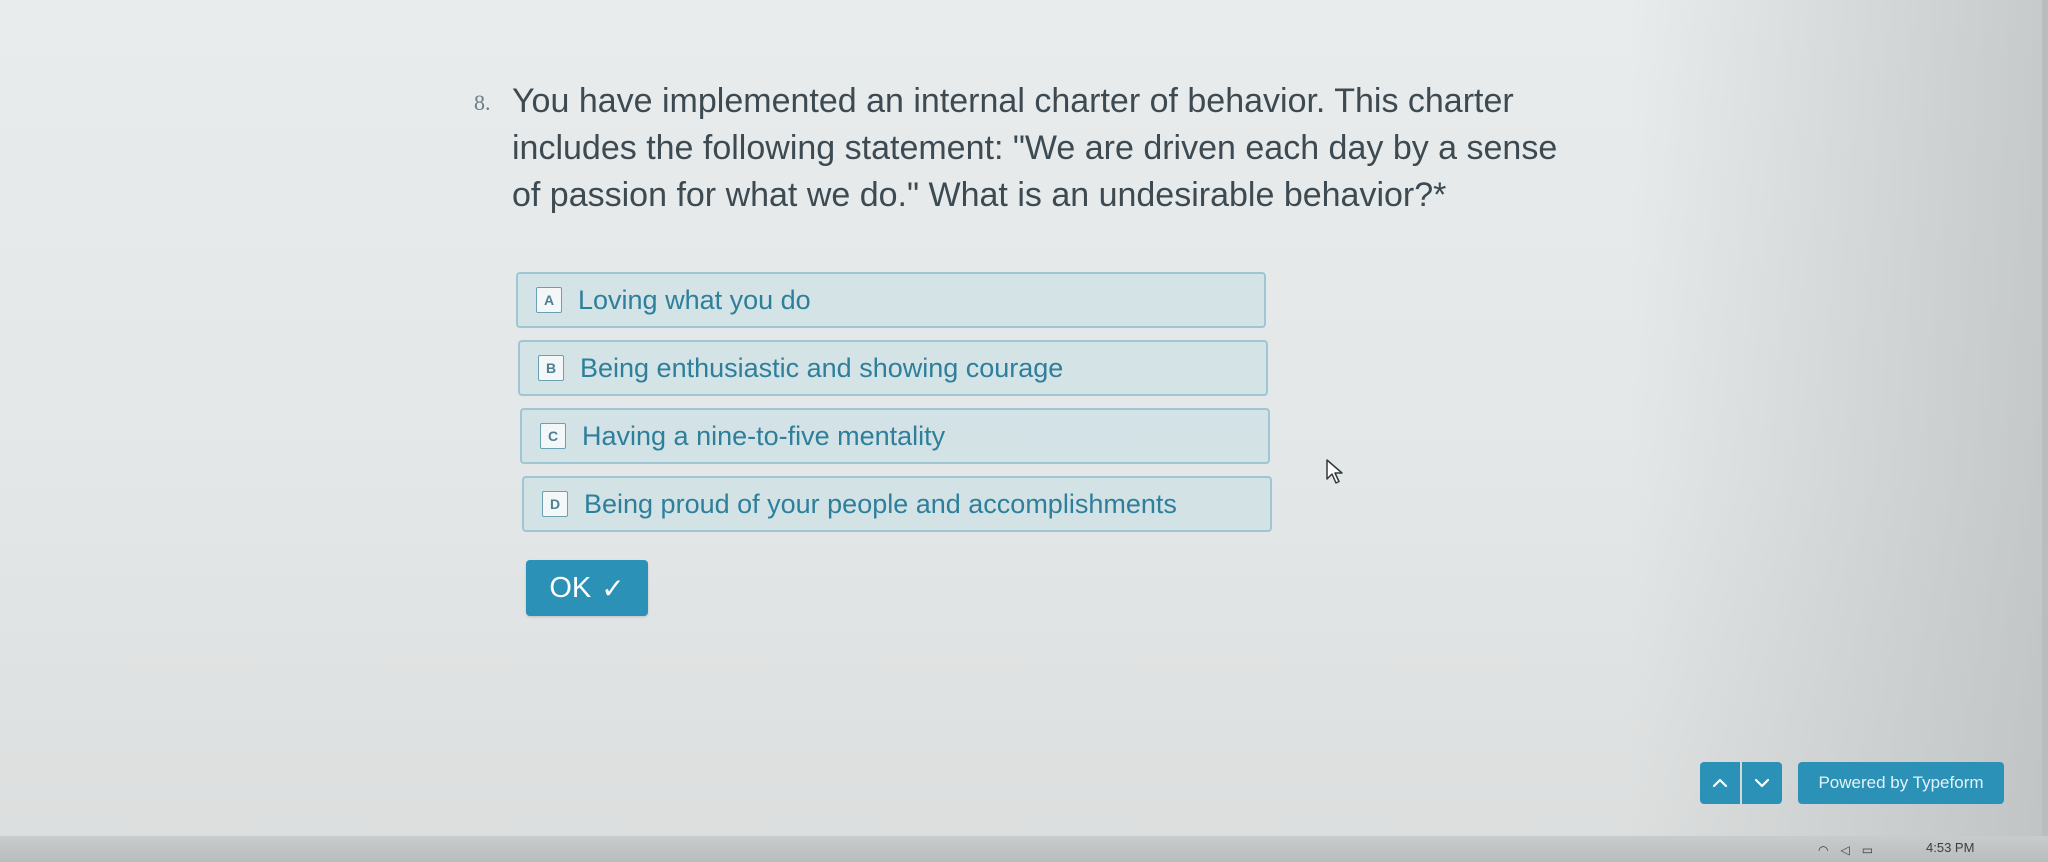 This screenshot has width=2048, height=862. What do you see at coordinates (570, 587) in the screenshot?
I see `ok-button-label: OK` at bounding box center [570, 587].